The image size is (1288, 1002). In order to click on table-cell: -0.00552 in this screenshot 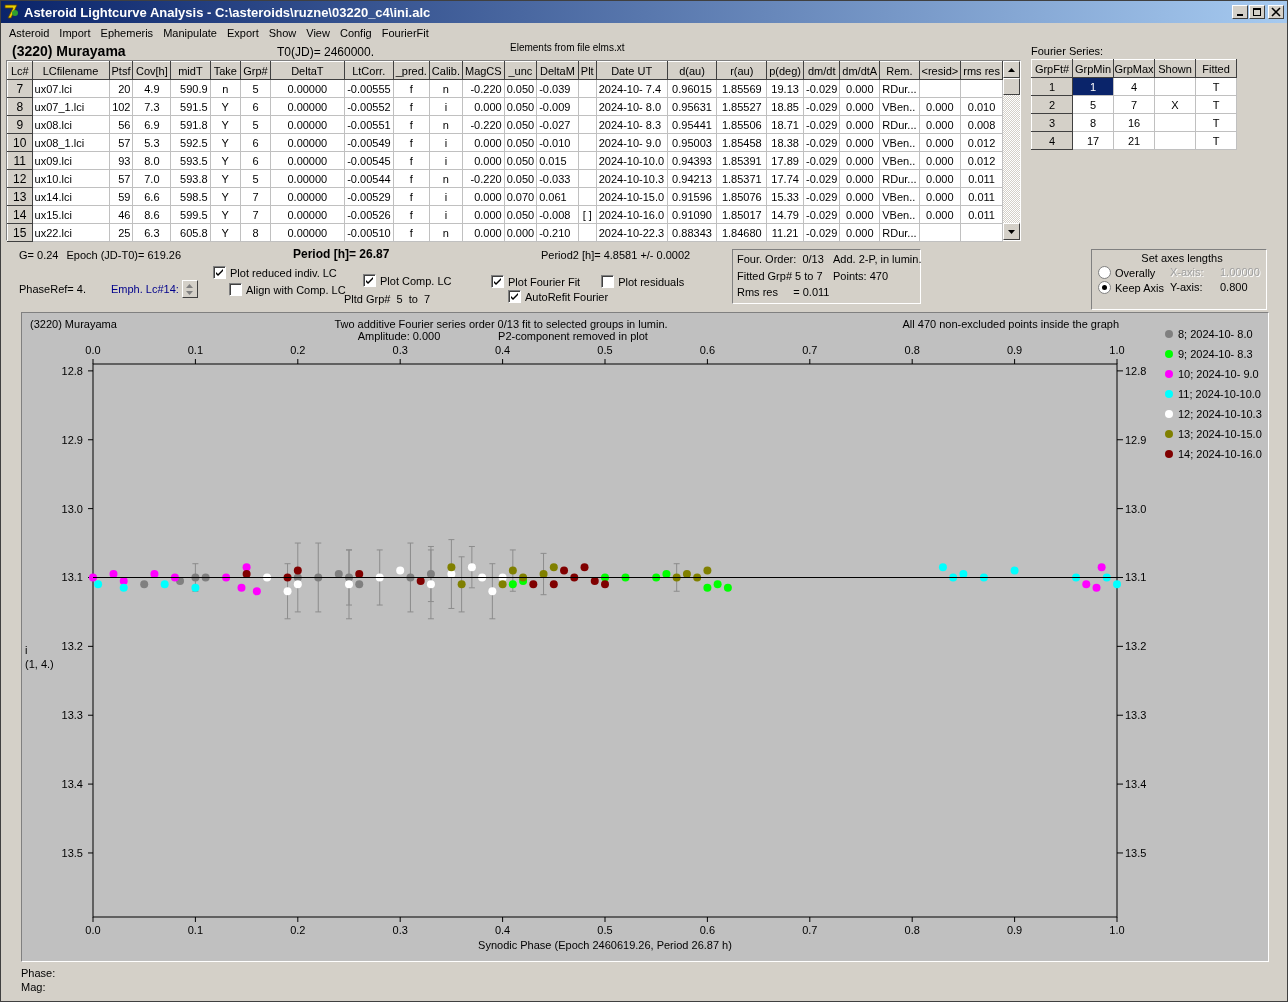, I will do `click(369, 106)`.